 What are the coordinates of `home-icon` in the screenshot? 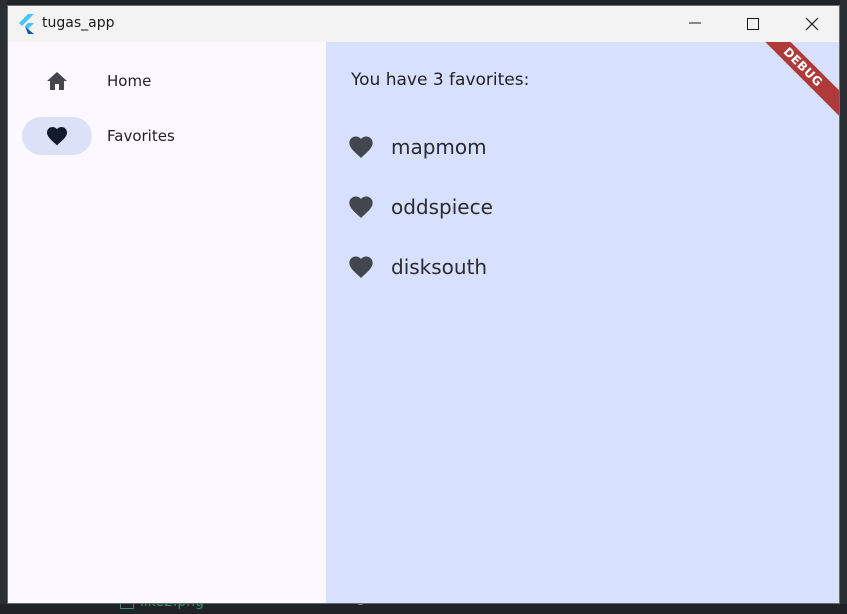 It's located at (57, 81).